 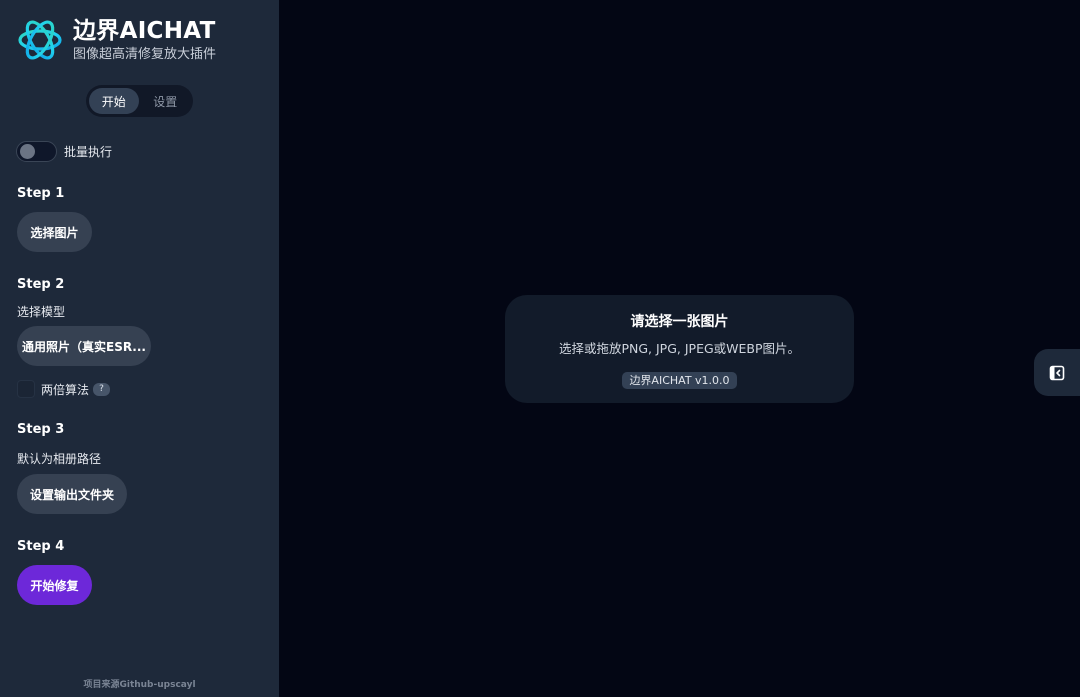 I want to click on batch-toggle-row: 批量执行, so click(x=64, y=151).